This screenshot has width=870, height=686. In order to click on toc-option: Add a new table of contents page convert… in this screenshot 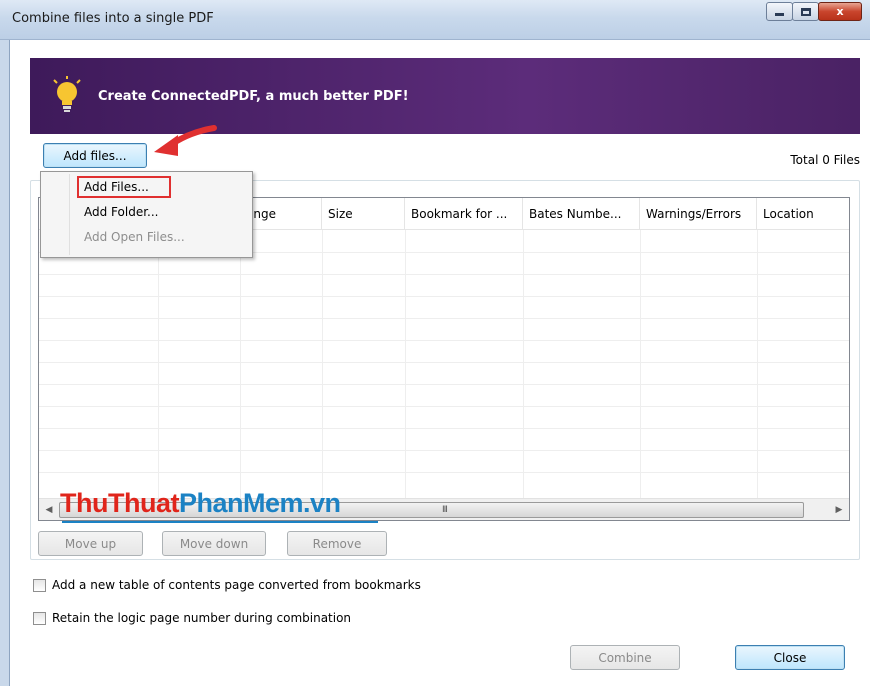, I will do `click(227, 585)`.